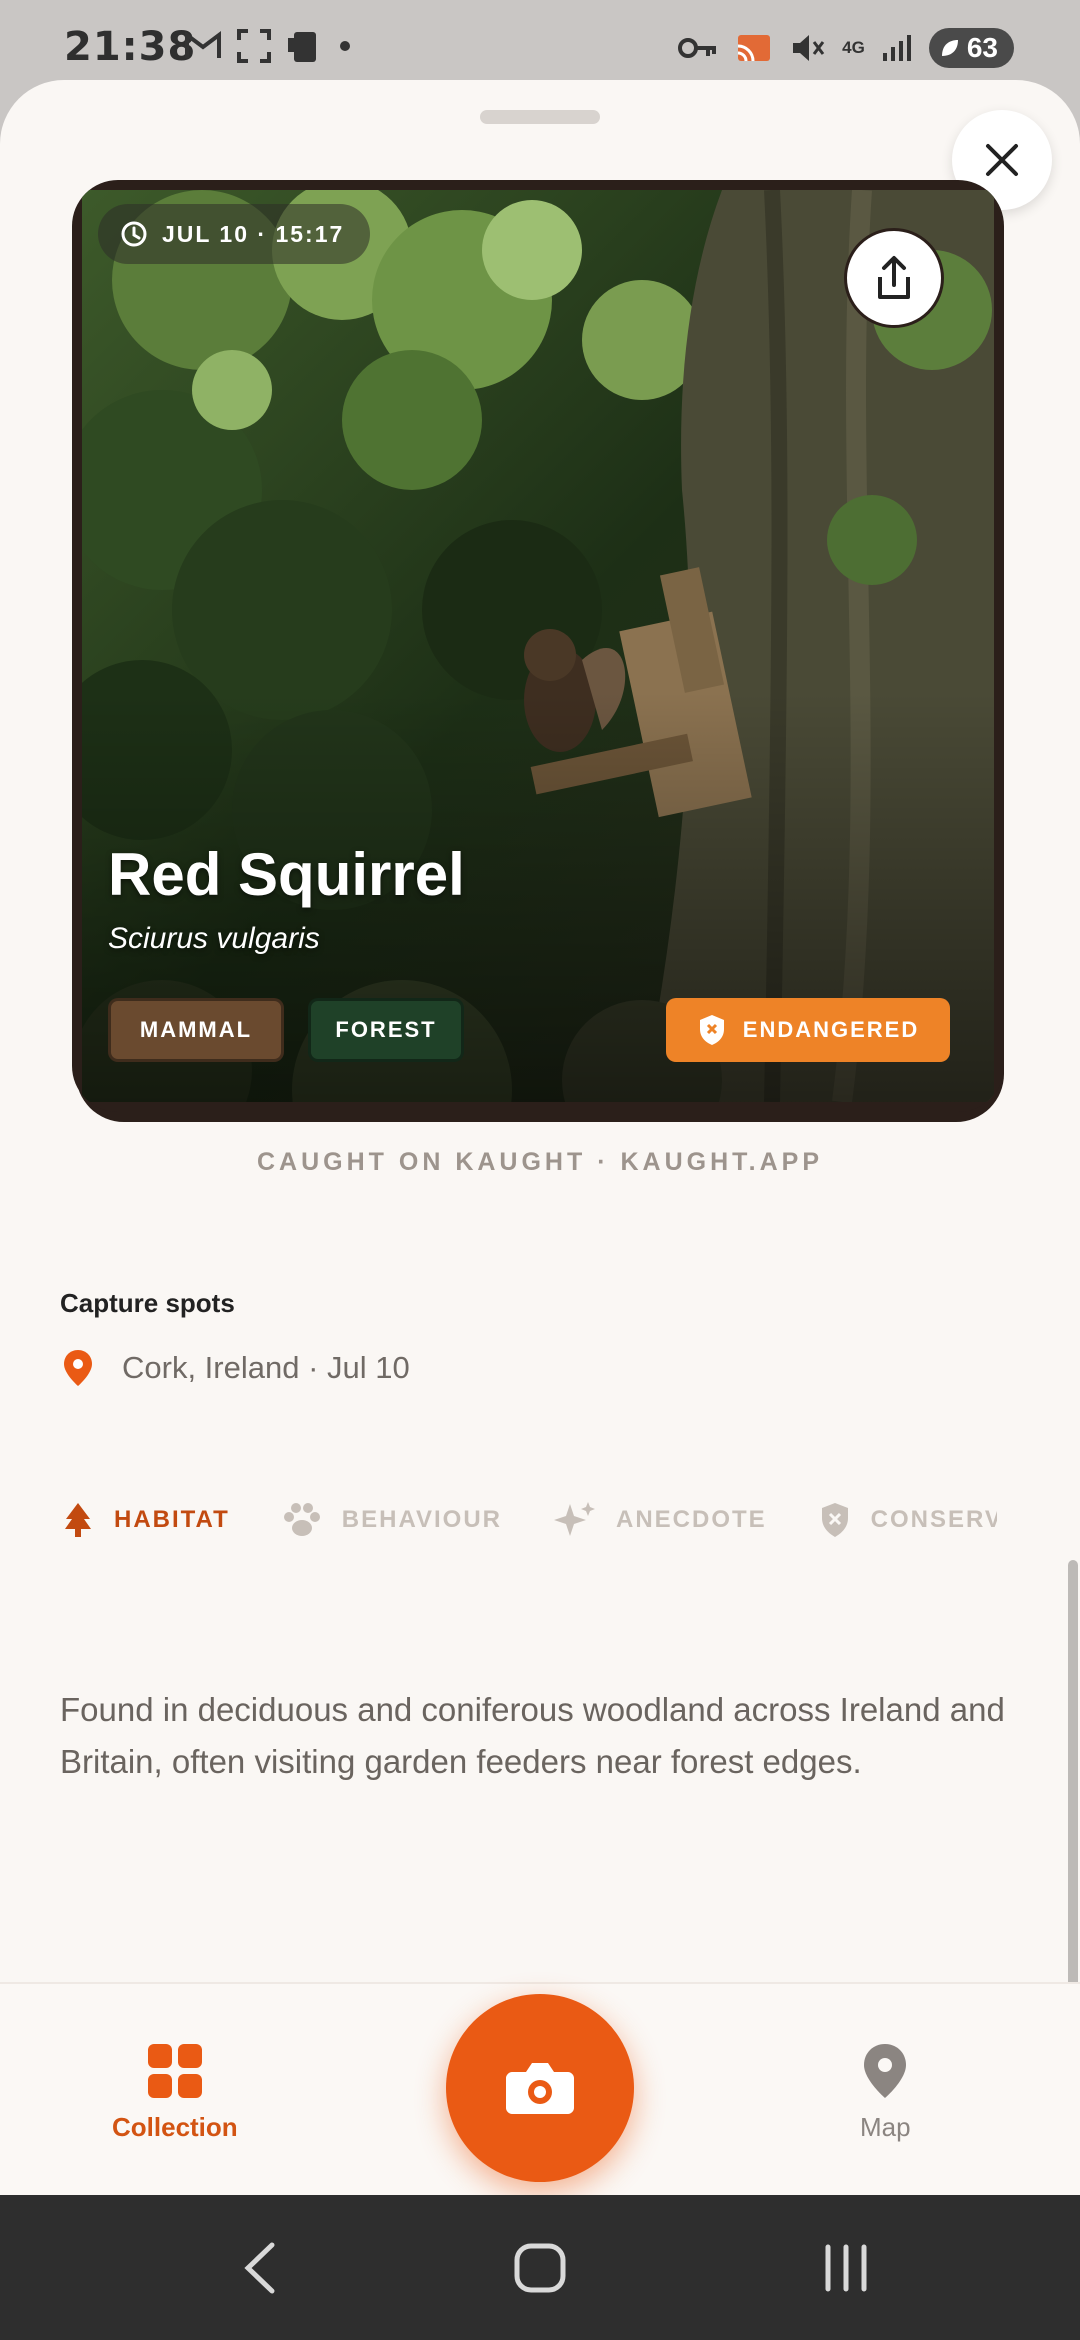 Image resolution: width=1080 pixels, height=2340 pixels. What do you see at coordinates (254, 46) in the screenshot?
I see `screenshot-icon` at bounding box center [254, 46].